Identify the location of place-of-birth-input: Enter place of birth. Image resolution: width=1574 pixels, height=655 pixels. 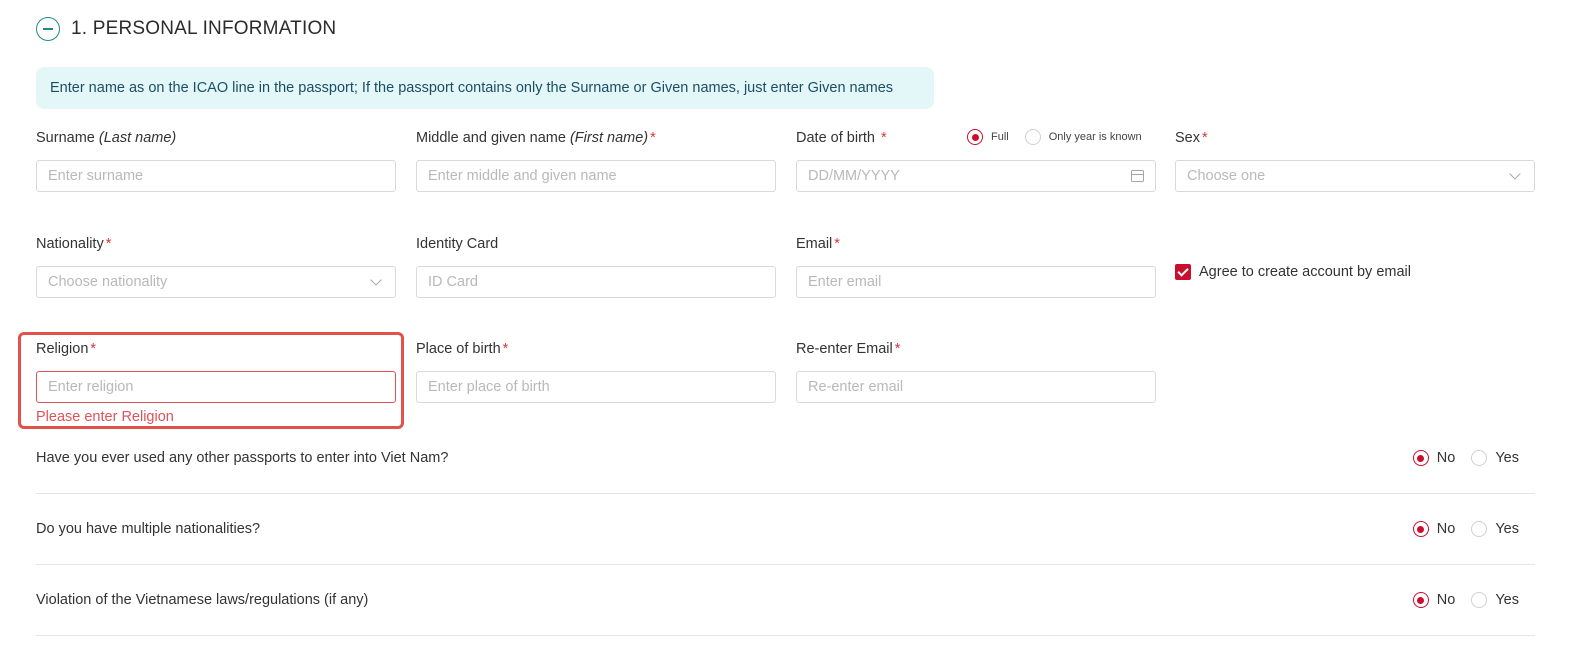
(596, 387).